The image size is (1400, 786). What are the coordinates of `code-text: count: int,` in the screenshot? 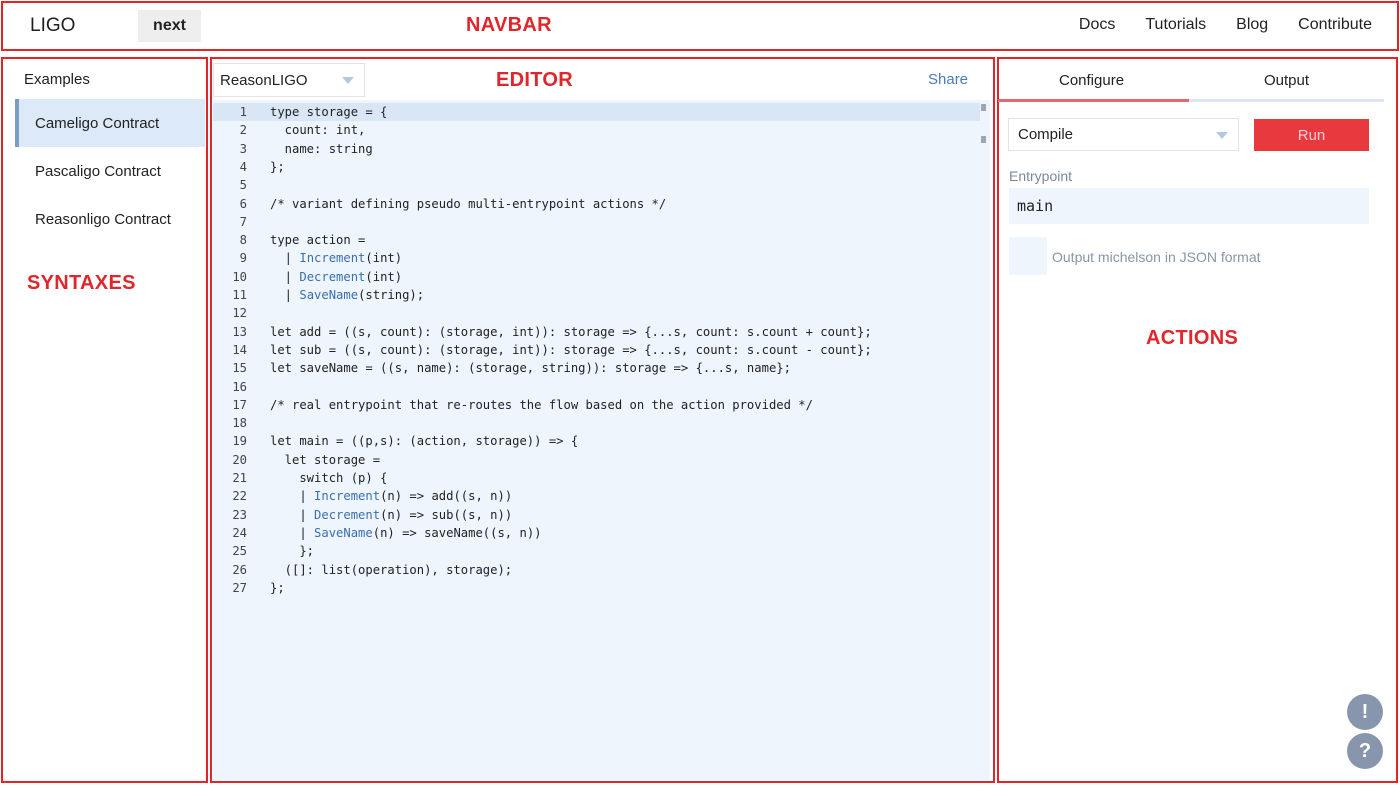 It's located at (318, 130).